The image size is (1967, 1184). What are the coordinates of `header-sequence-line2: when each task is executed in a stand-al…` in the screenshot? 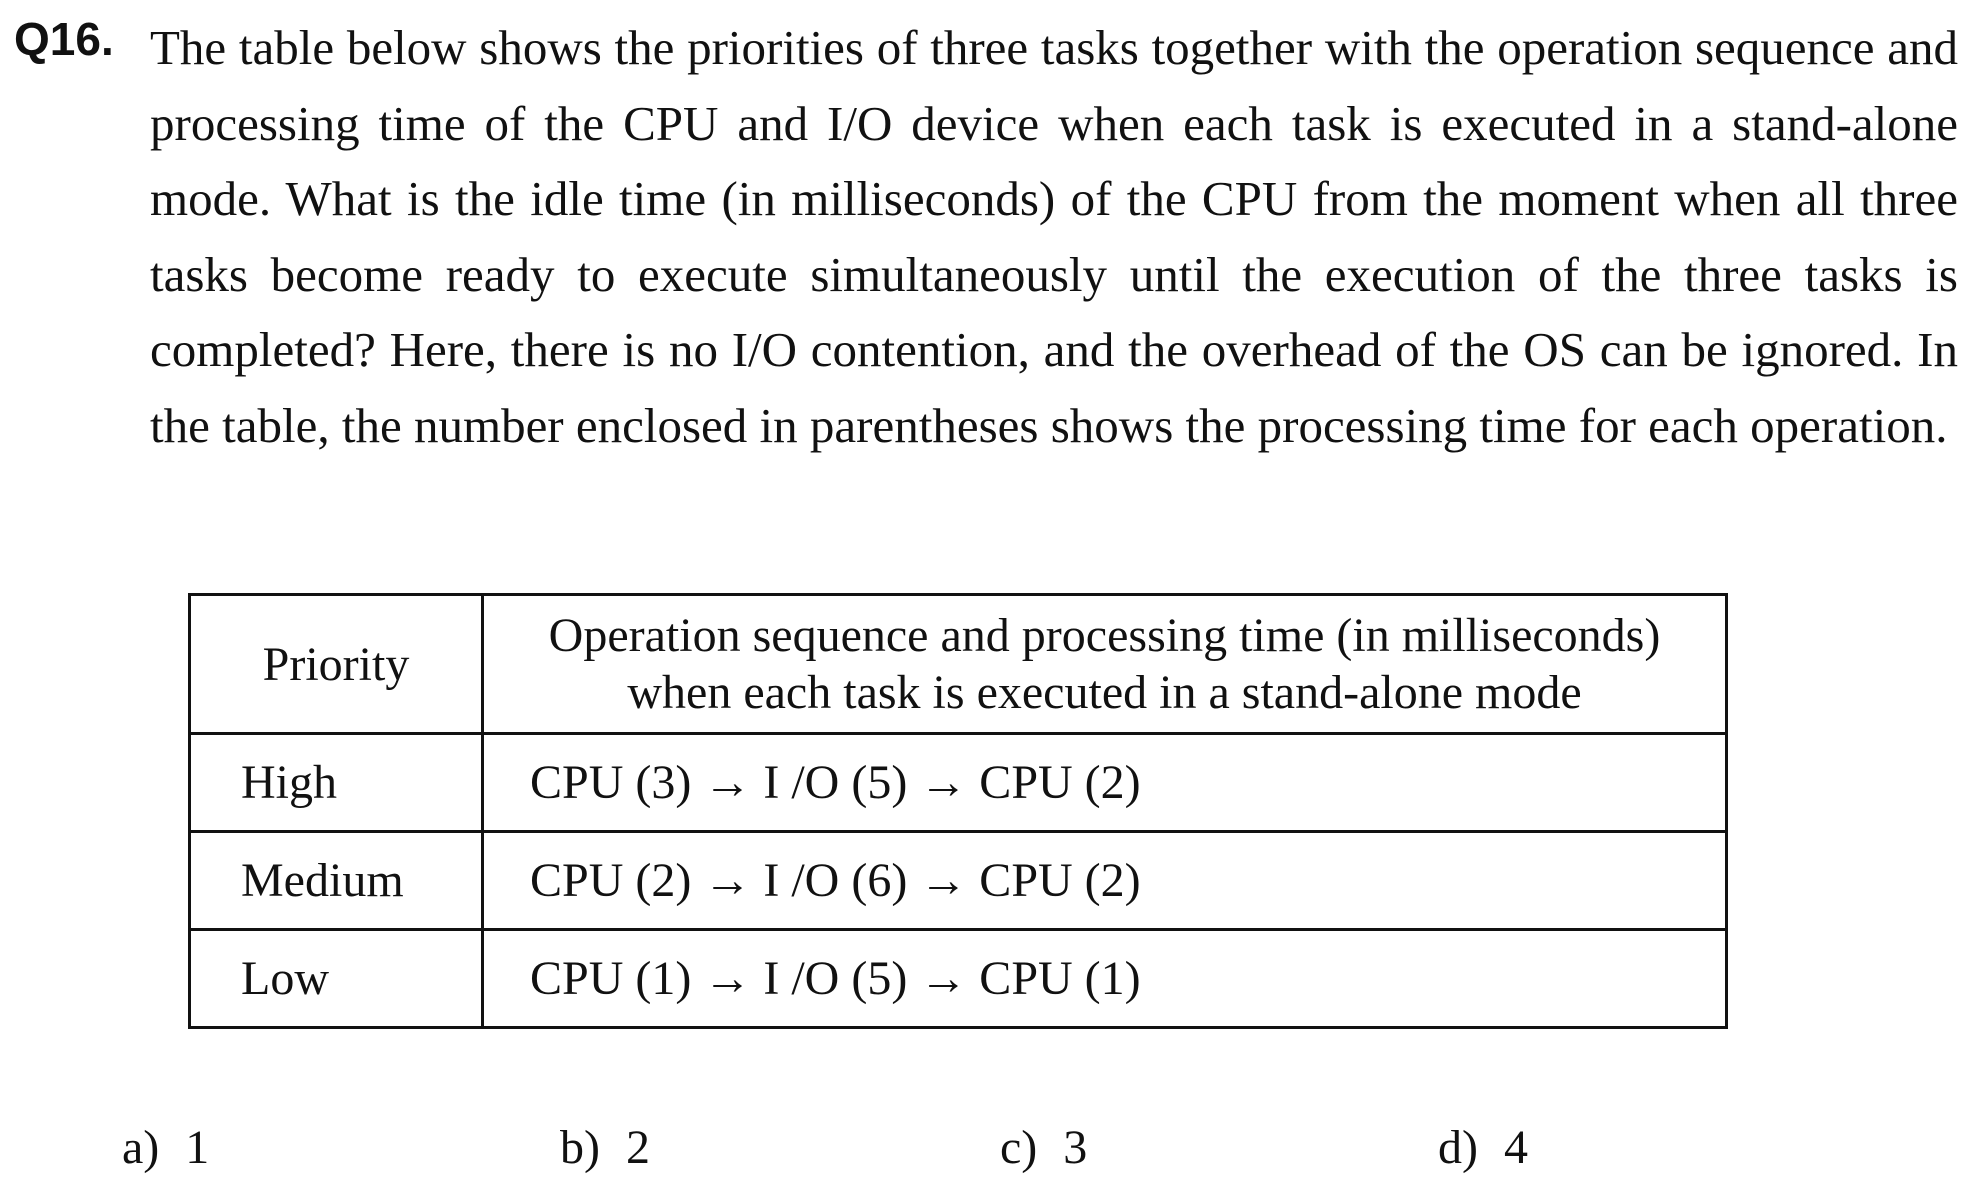 It's located at (1104, 692).